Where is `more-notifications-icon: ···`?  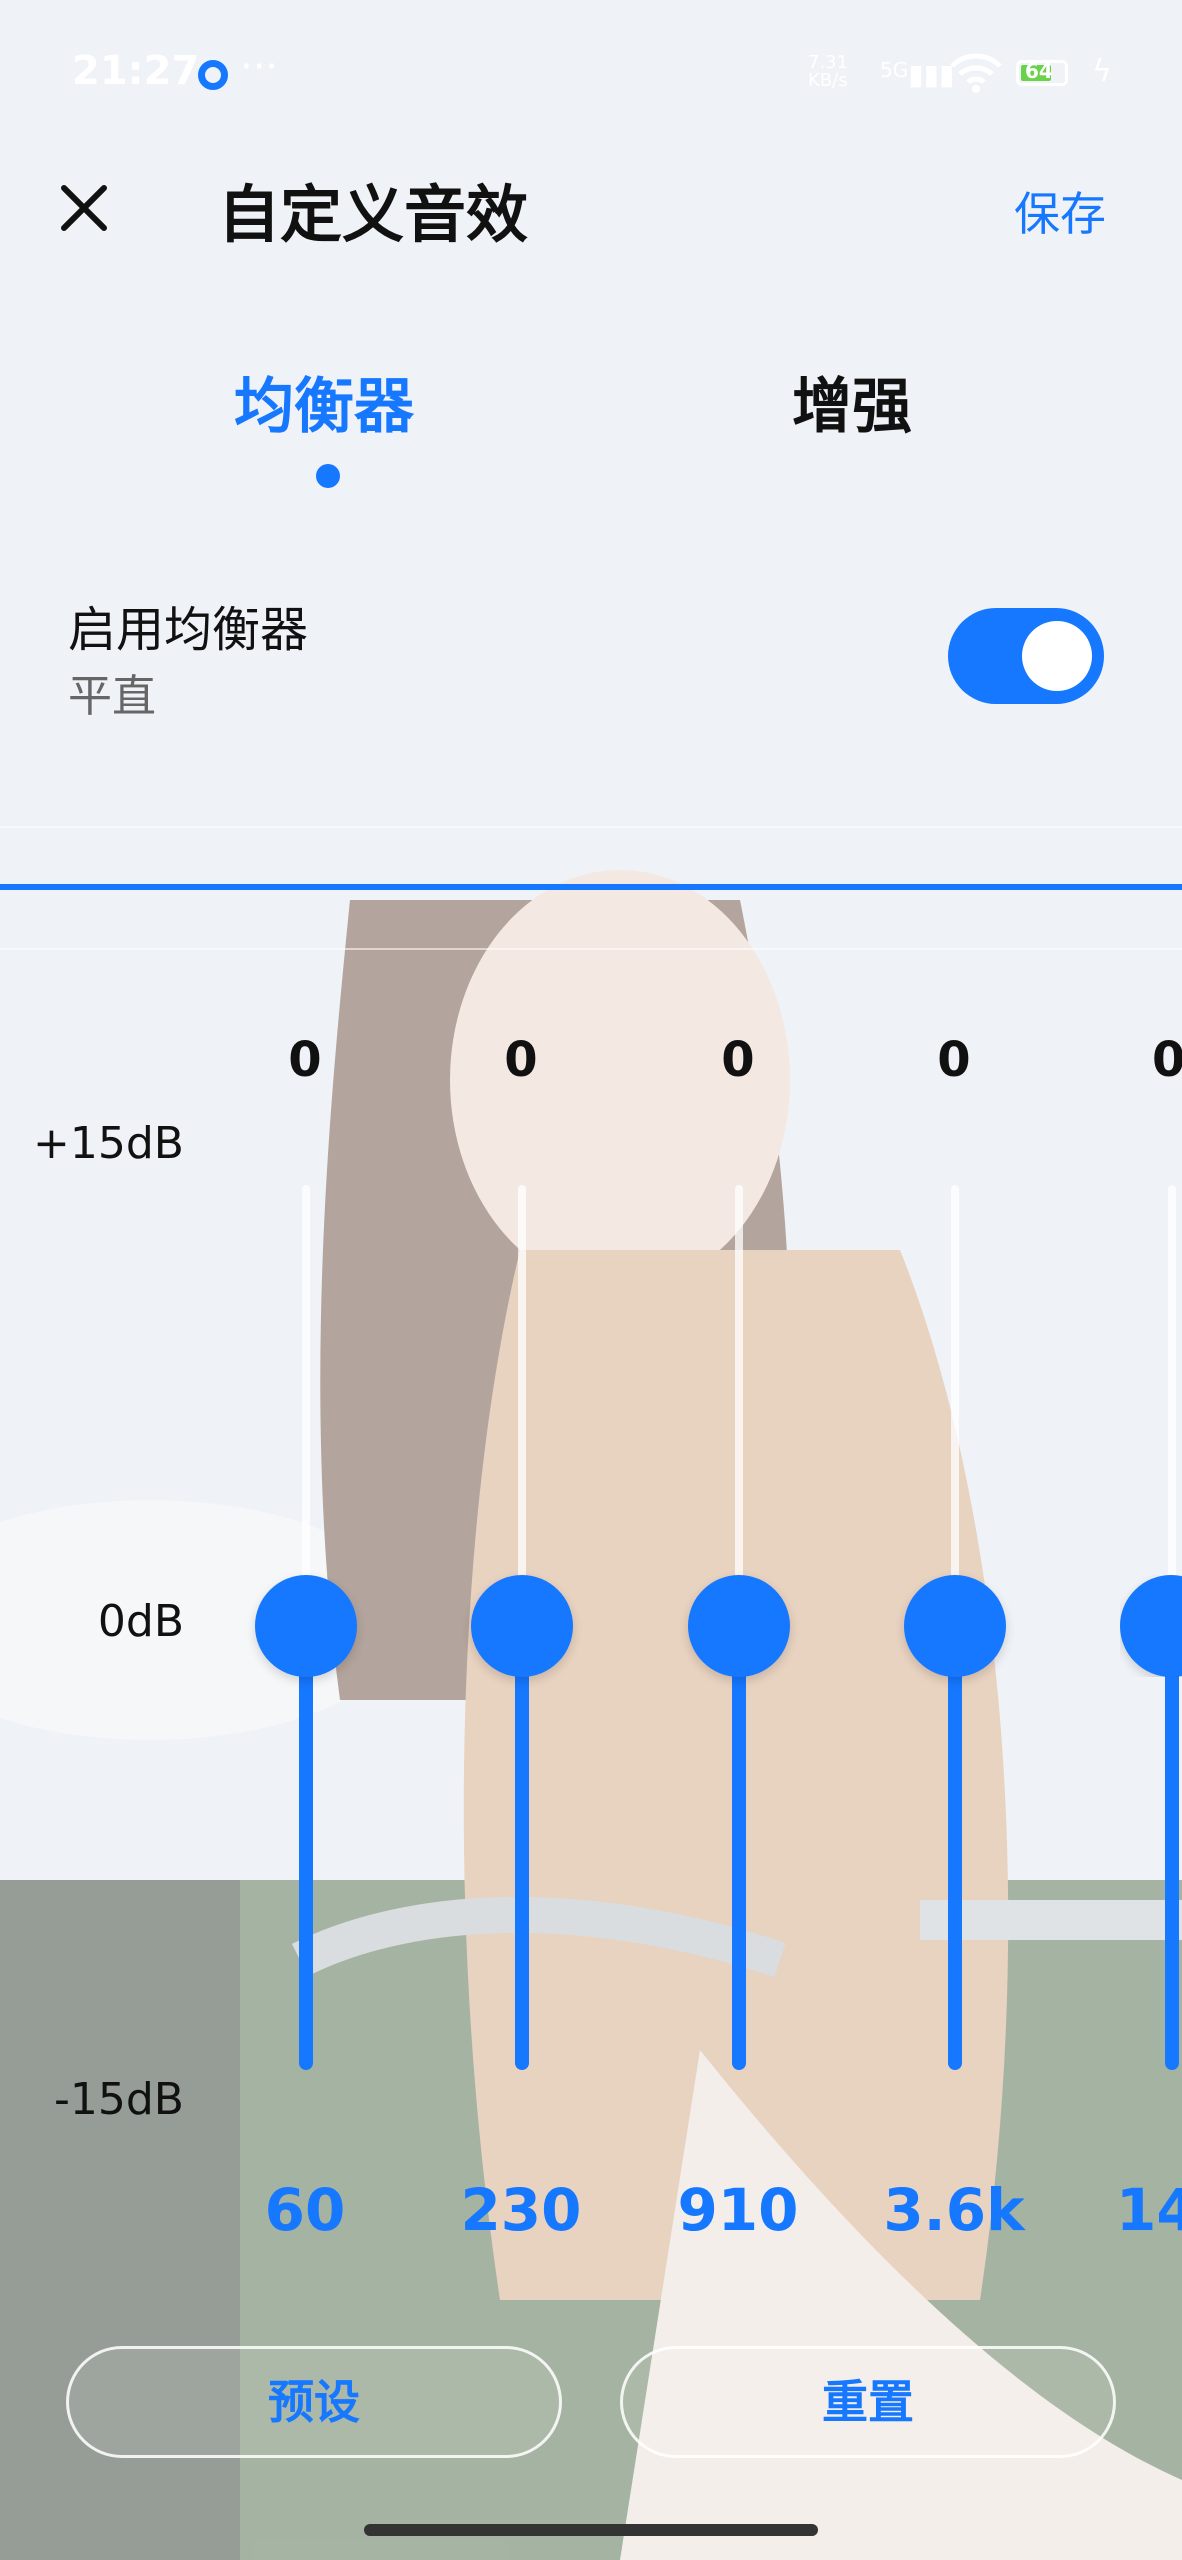 more-notifications-icon: ··· is located at coordinates (259, 67).